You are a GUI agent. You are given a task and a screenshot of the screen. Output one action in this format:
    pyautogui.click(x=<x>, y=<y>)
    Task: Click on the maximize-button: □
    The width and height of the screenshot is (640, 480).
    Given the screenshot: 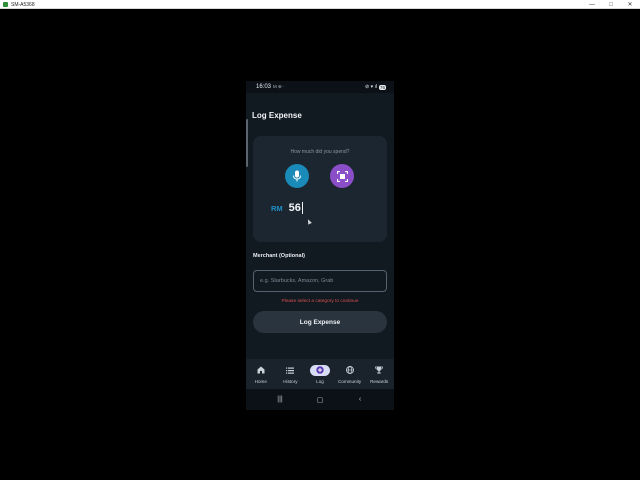 What is the action you would take?
    pyautogui.click(x=611, y=5)
    